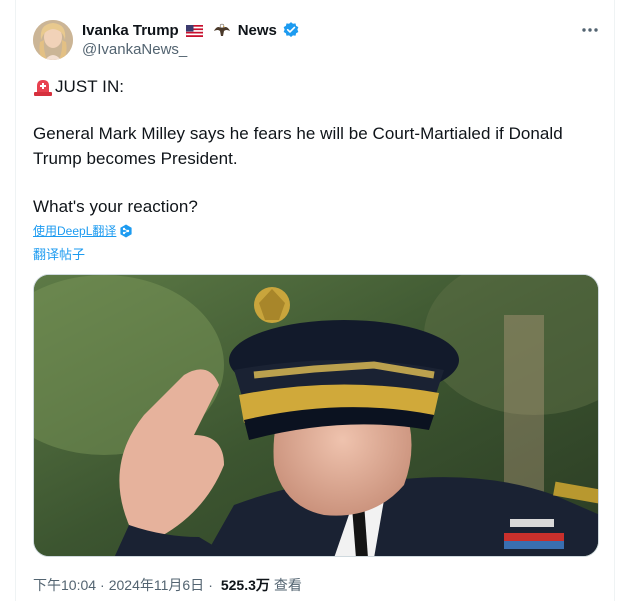 The width and height of the screenshot is (631, 601). Describe the element at coordinates (257, 30) in the screenshot. I see `author-name-suffix: News` at that location.